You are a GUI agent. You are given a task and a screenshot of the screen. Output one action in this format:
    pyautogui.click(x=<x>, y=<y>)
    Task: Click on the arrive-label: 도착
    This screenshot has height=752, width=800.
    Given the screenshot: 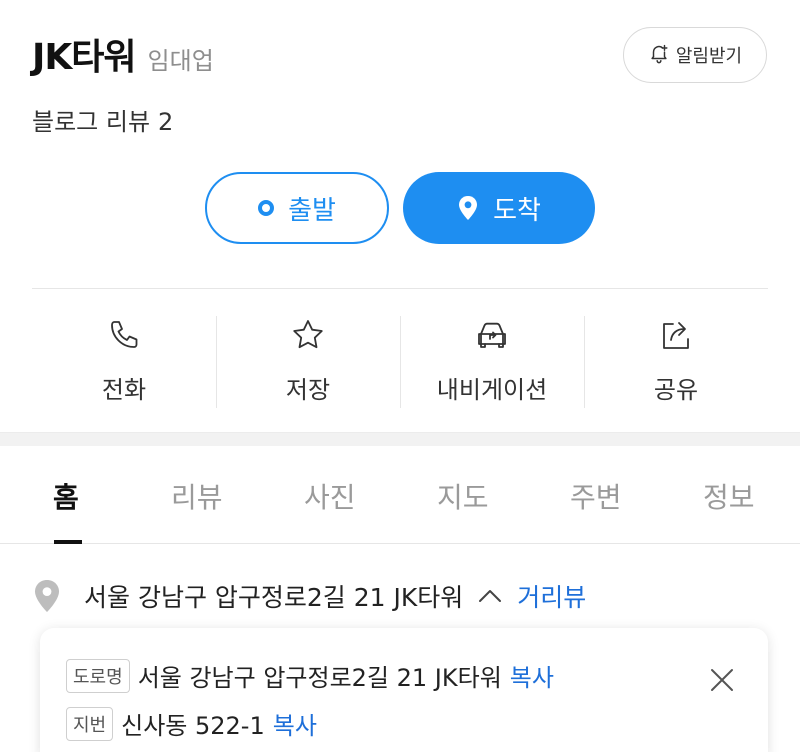 What is the action you would take?
    pyautogui.click(x=517, y=210)
    